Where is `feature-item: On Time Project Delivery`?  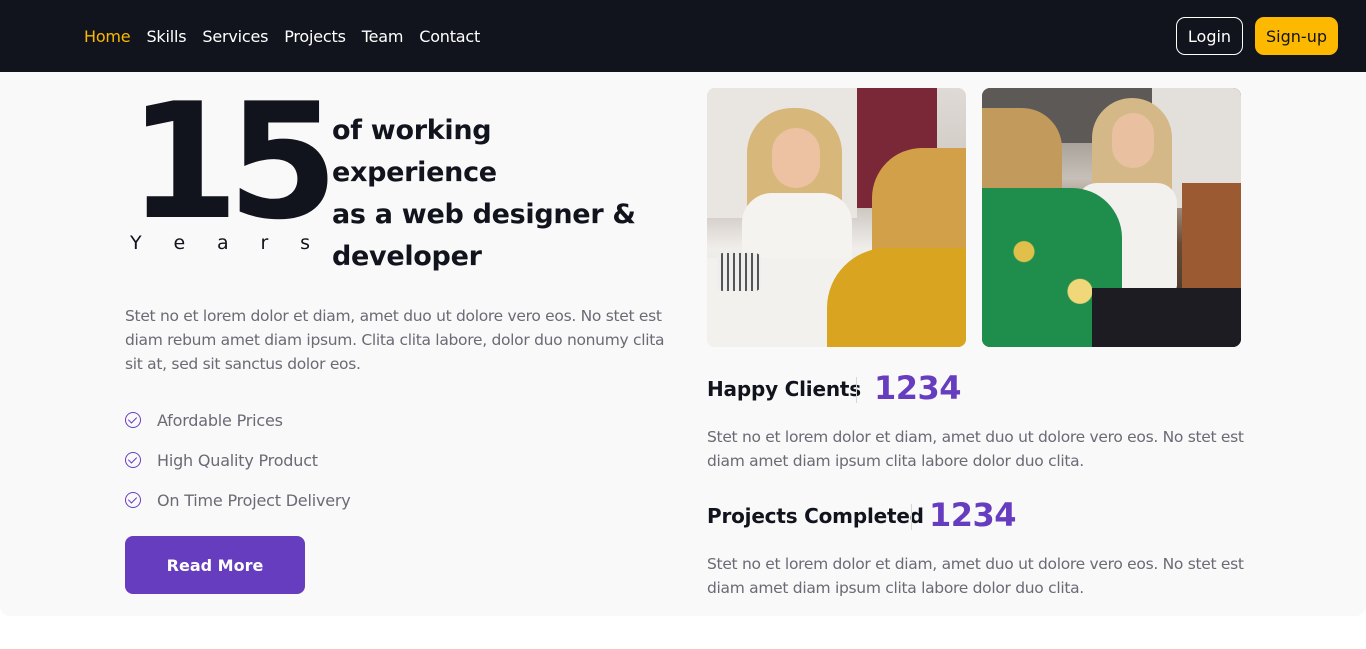 feature-item: On Time Project Delivery is located at coordinates (238, 500).